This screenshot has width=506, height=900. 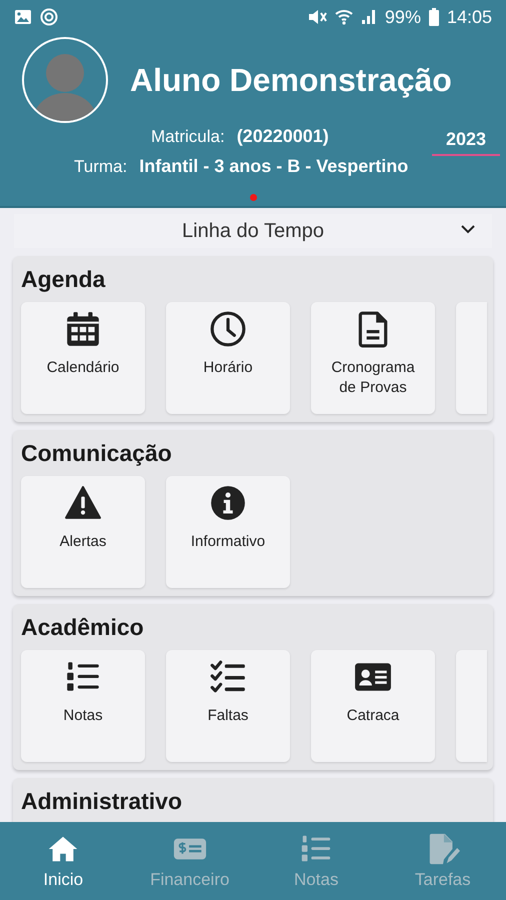 I want to click on menu-card: Catraca, so click(x=373, y=706).